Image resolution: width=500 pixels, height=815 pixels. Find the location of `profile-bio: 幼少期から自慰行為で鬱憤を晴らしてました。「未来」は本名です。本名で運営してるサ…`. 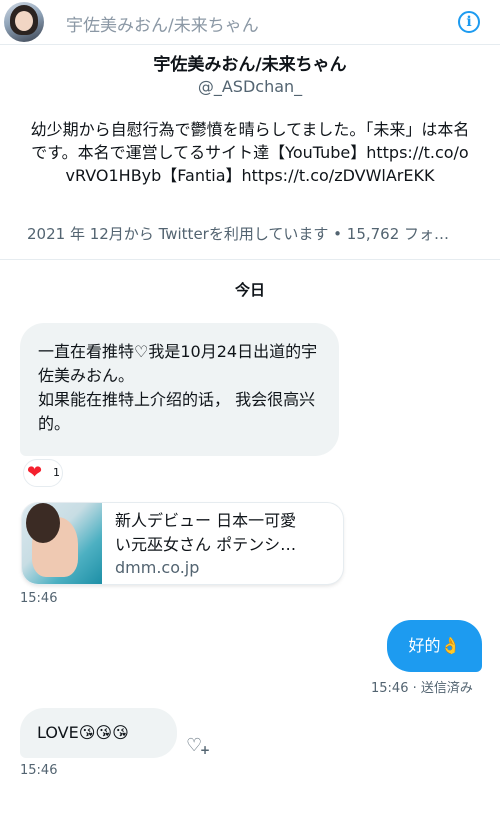

profile-bio: 幼少期から自慰行為で鬱憤を晴らしてました。「未来」は本名です。本名で運営してるサ… is located at coordinates (250, 152).